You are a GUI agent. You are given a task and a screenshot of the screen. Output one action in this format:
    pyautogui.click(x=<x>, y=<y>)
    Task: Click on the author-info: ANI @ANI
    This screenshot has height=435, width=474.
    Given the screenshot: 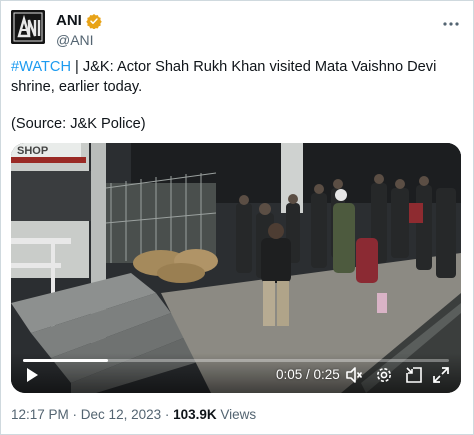 What is the action you would take?
    pyautogui.click(x=79, y=30)
    